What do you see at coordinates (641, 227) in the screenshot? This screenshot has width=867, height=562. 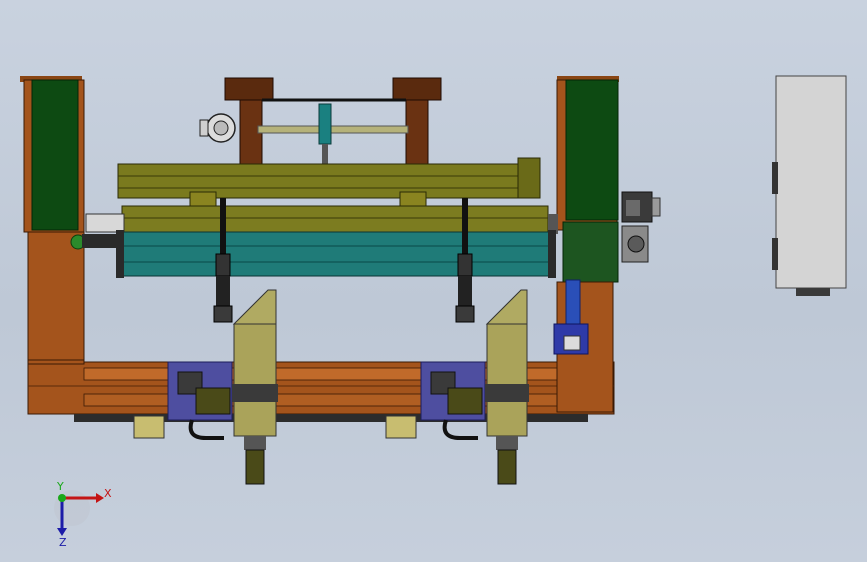 I see `motor` at bounding box center [641, 227].